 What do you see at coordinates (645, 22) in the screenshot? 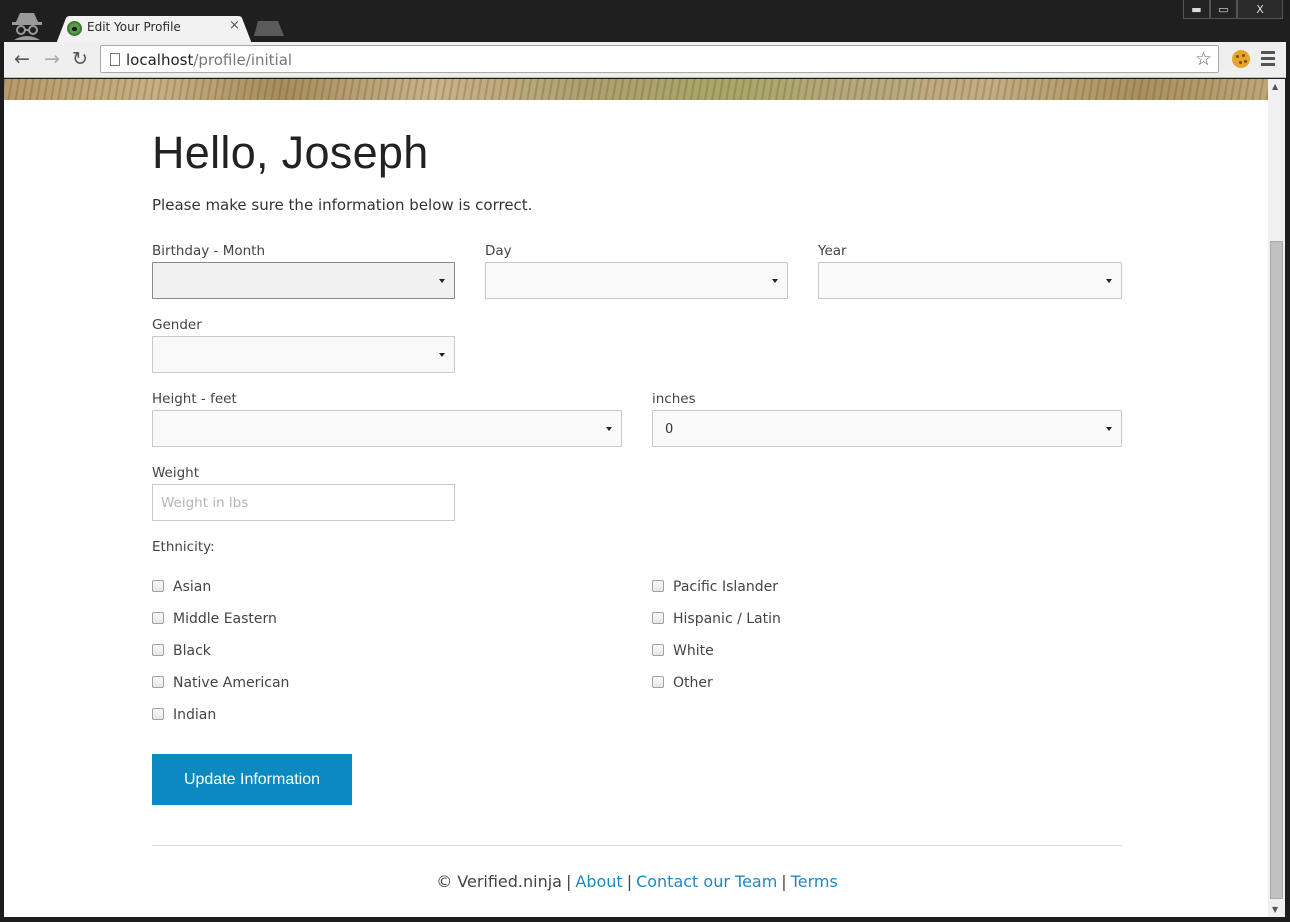
I see `title-bar: Edit Your Profile × ▬ ▭ X` at bounding box center [645, 22].